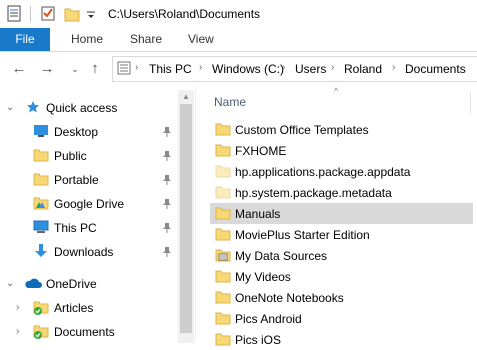 The width and height of the screenshot is (477, 350). What do you see at coordinates (341, 255) in the screenshot?
I see `file-row: My Data Sources` at bounding box center [341, 255].